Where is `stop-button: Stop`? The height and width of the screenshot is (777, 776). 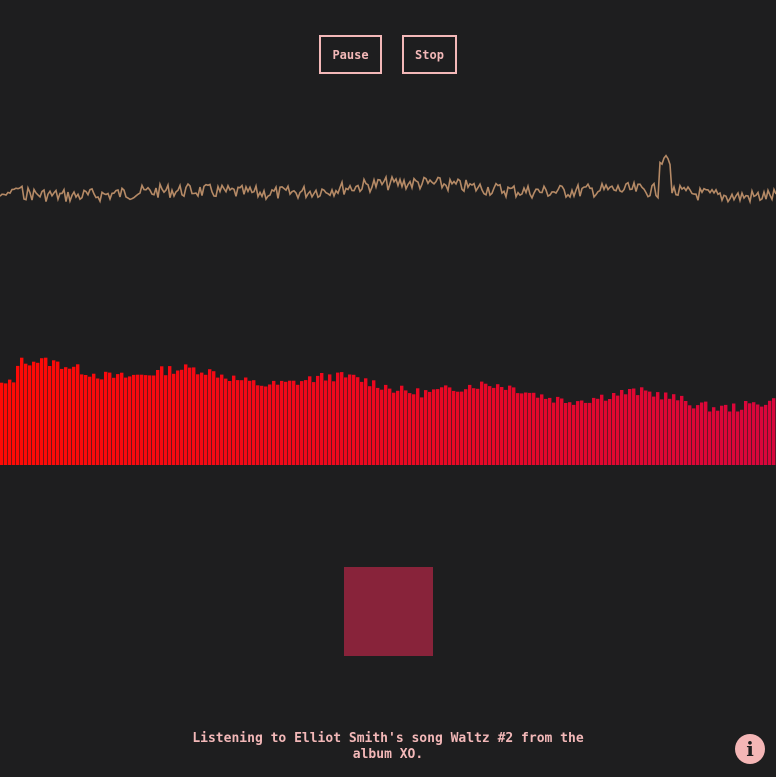 stop-button: Stop is located at coordinates (429, 54).